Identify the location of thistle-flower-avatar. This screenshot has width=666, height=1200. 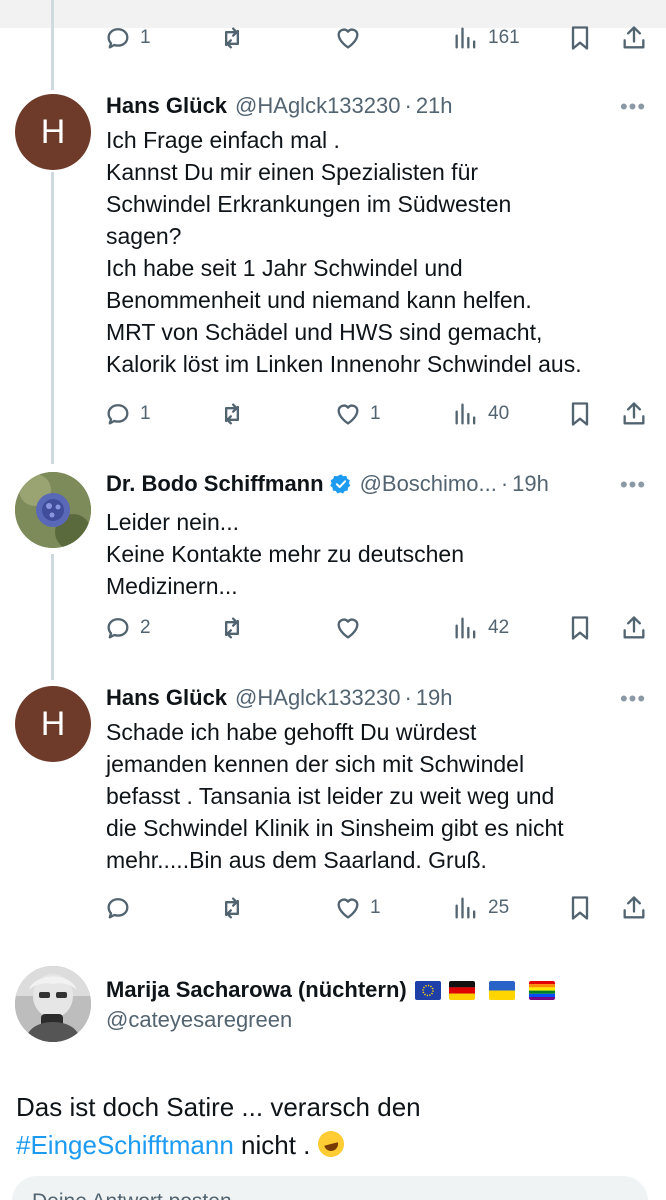
(53, 510).